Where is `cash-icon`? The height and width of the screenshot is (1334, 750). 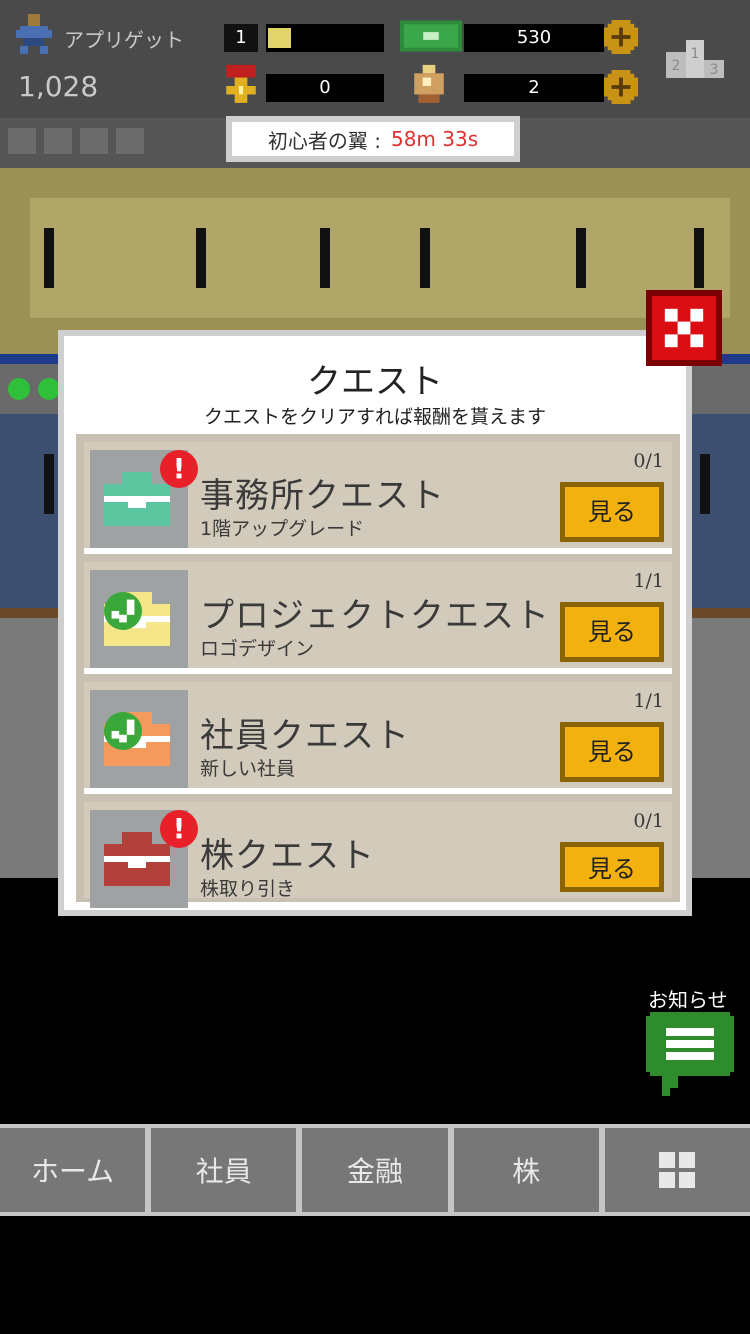 cash-icon is located at coordinates (431, 36).